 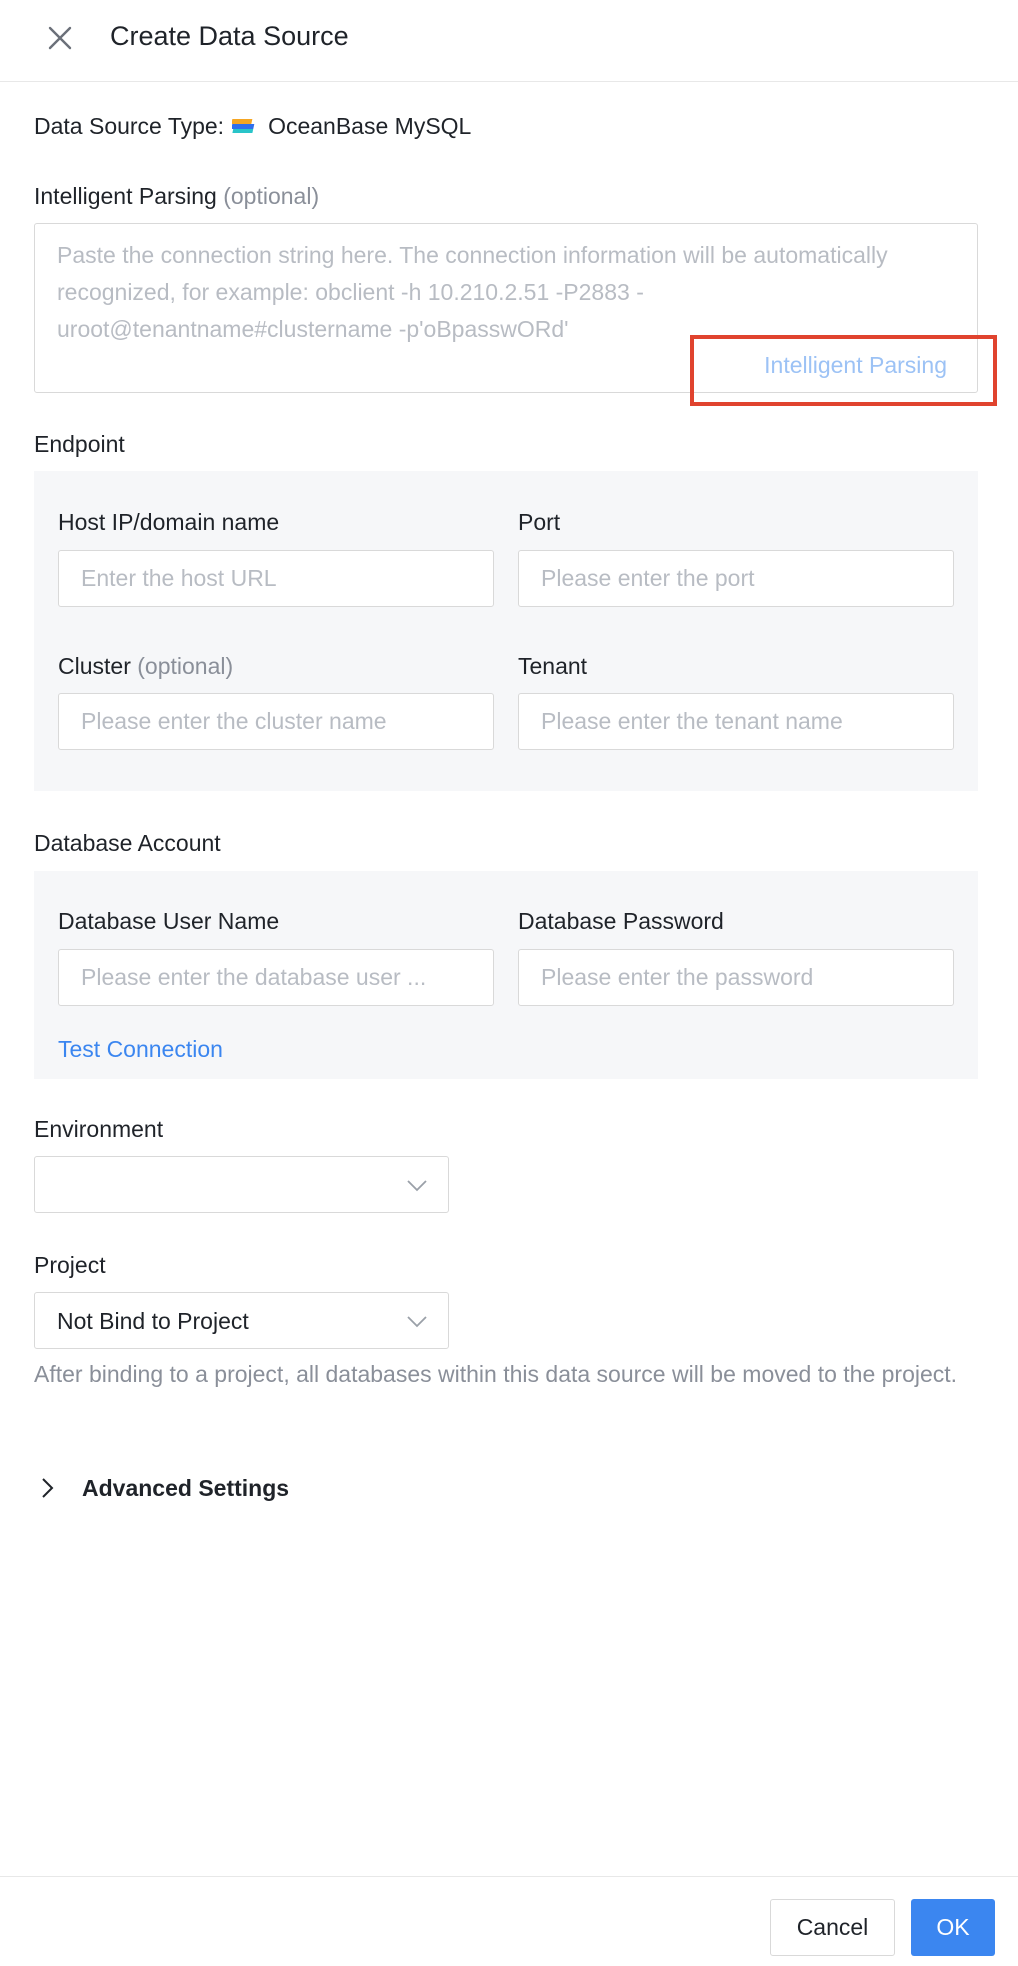 What do you see at coordinates (140, 1049) in the screenshot?
I see `test-connection-link: Test Connection` at bounding box center [140, 1049].